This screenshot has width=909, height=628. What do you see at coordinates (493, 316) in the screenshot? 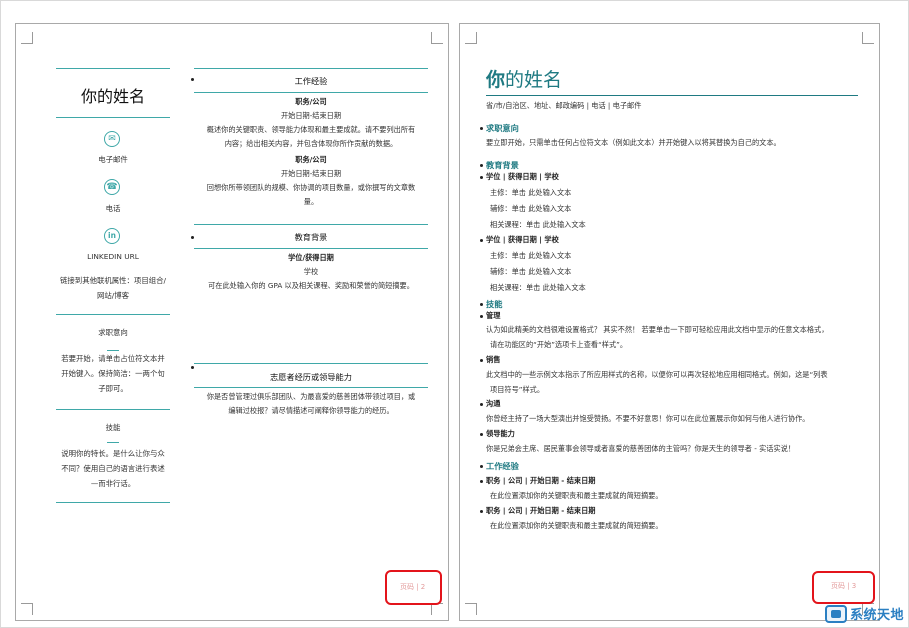
I see `skill-title: 管理` at bounding box center [493, 316].